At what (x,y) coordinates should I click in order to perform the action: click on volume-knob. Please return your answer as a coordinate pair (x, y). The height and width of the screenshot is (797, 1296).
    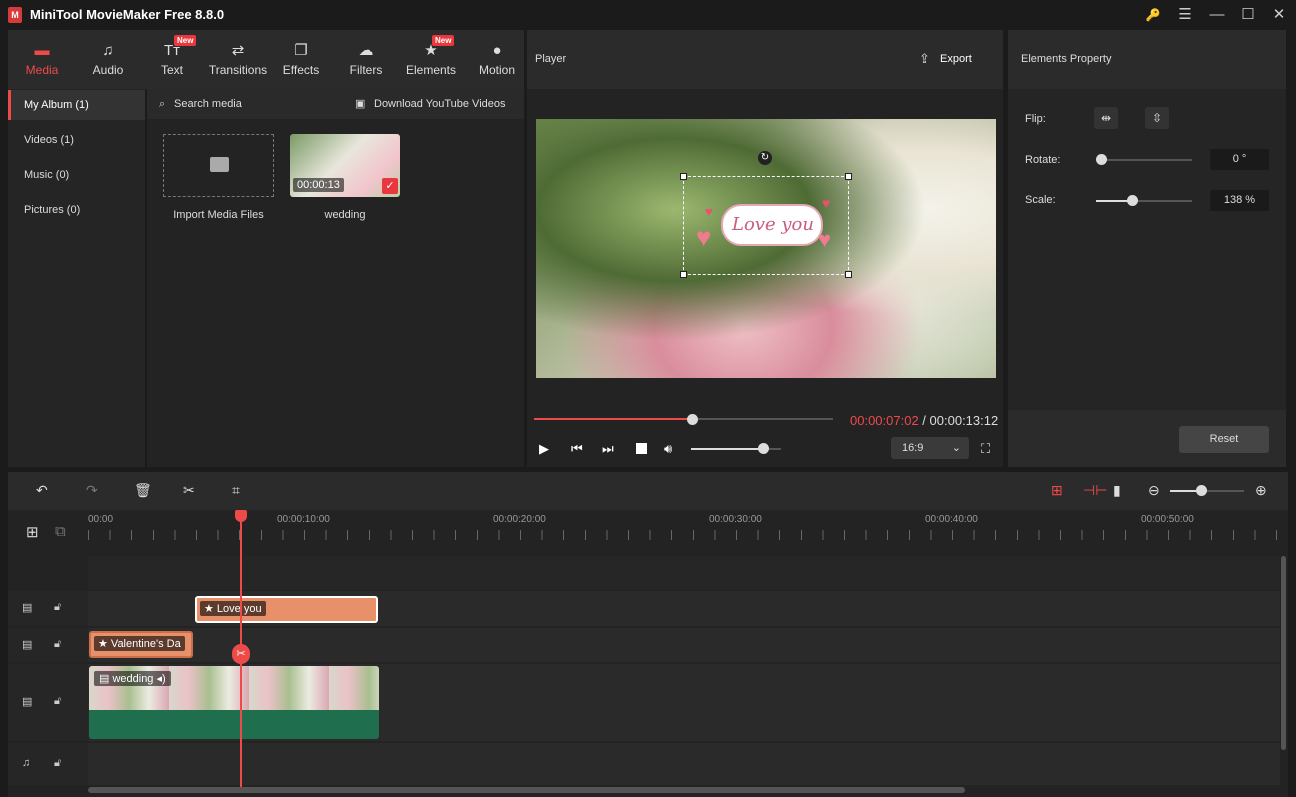
    Looking at the image, I should click on (763, 448).